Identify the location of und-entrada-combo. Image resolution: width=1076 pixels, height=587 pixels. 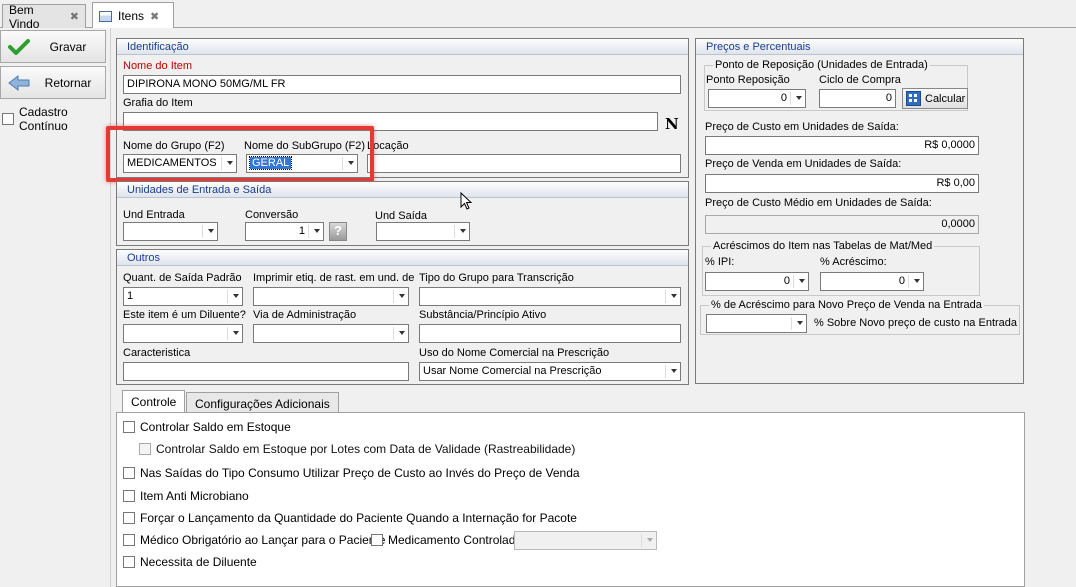
(170, 231).